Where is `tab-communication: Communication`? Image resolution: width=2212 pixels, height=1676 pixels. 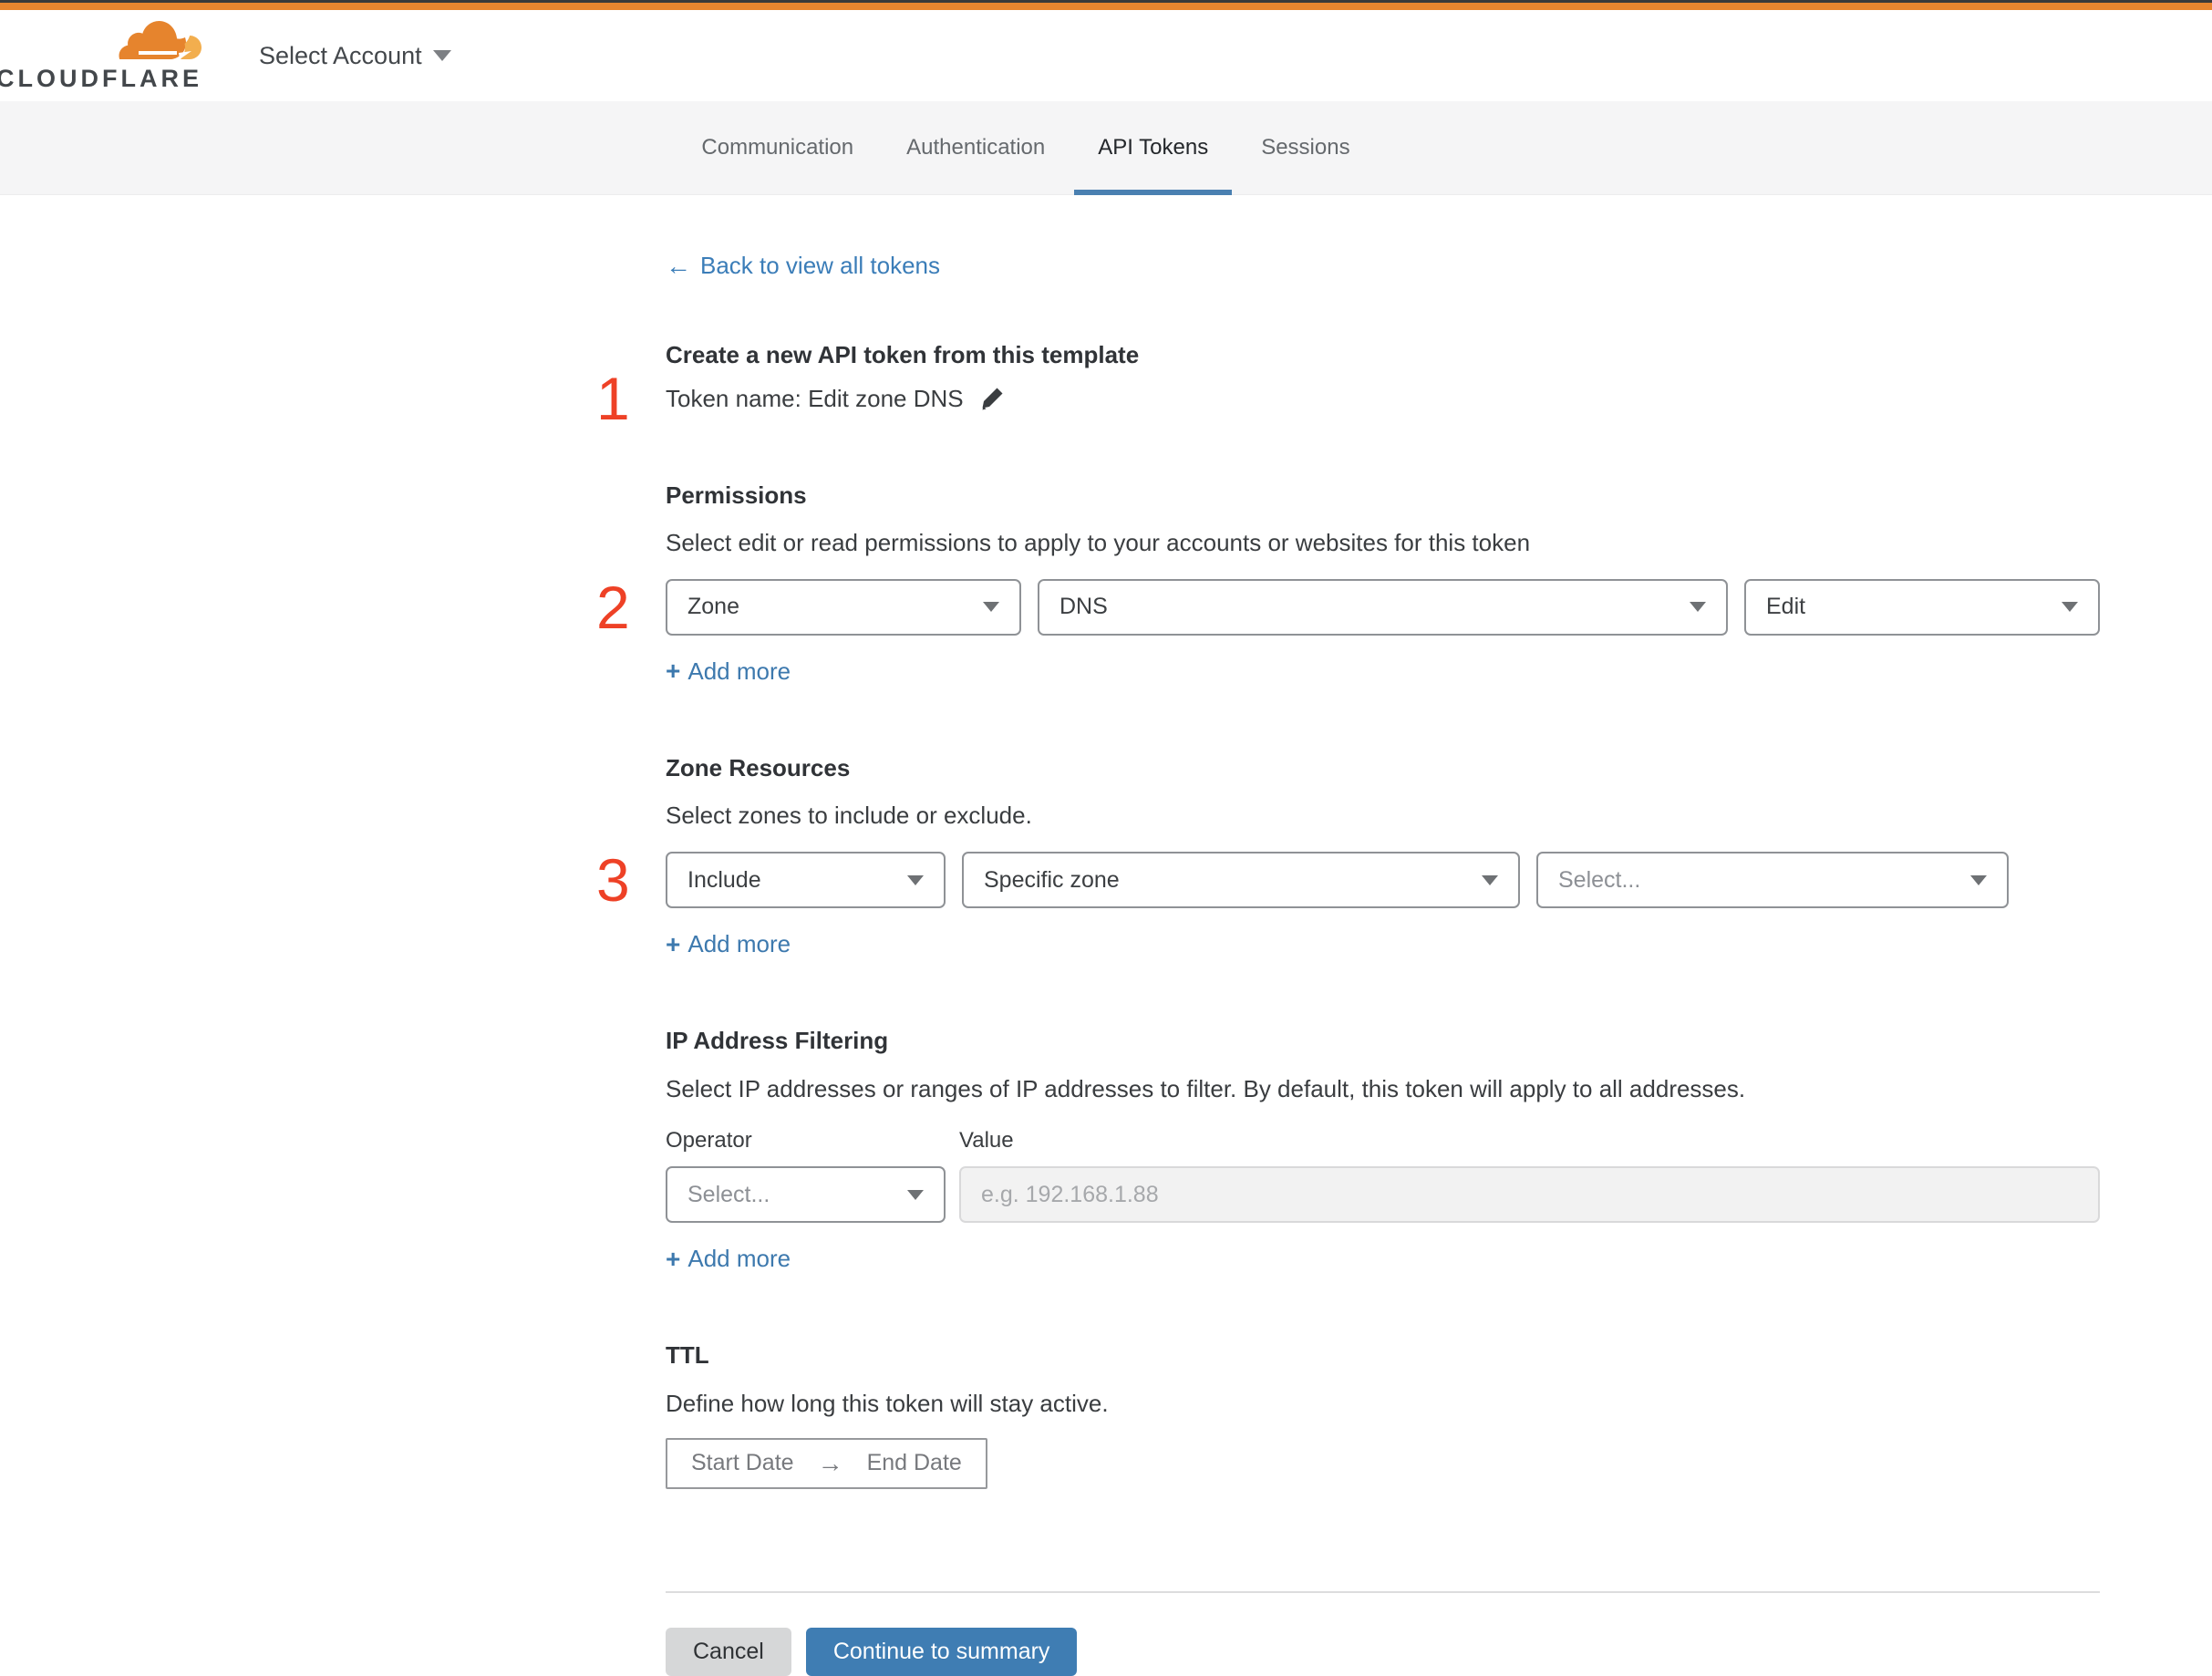 tab-communication: Communication is located at coordinates (777, 148).